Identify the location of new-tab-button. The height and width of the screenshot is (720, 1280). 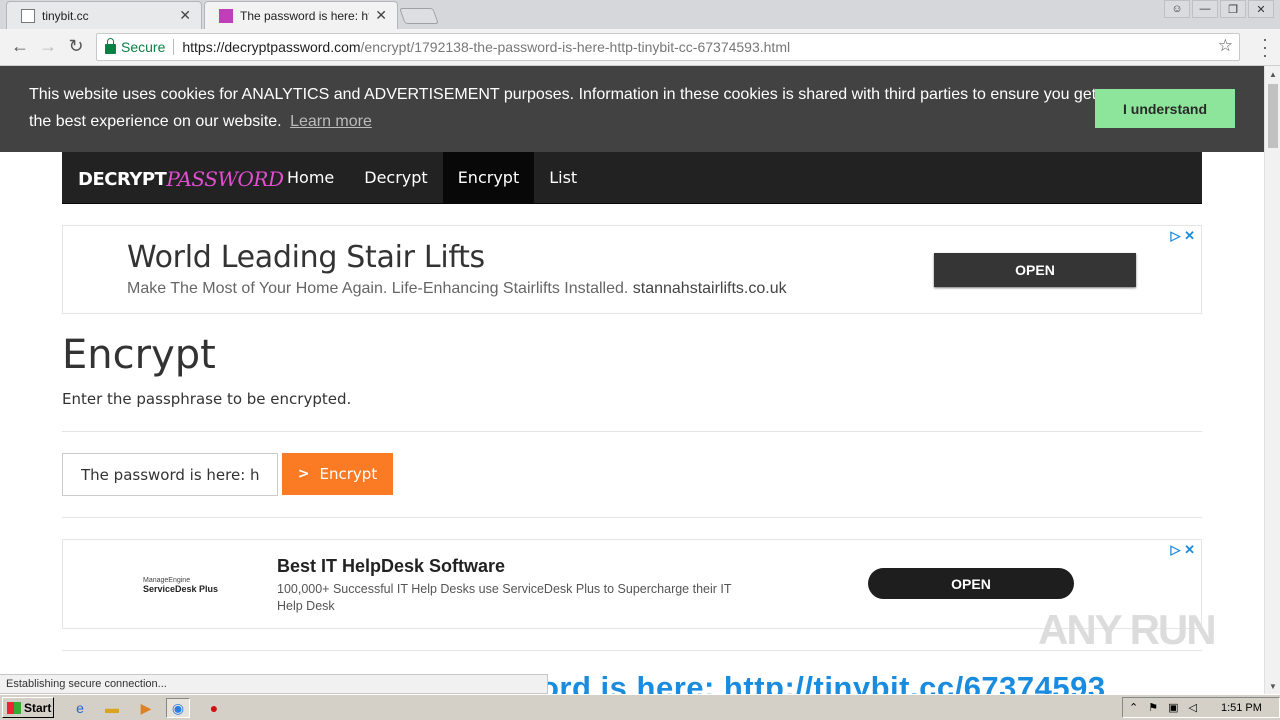
(419, 16).